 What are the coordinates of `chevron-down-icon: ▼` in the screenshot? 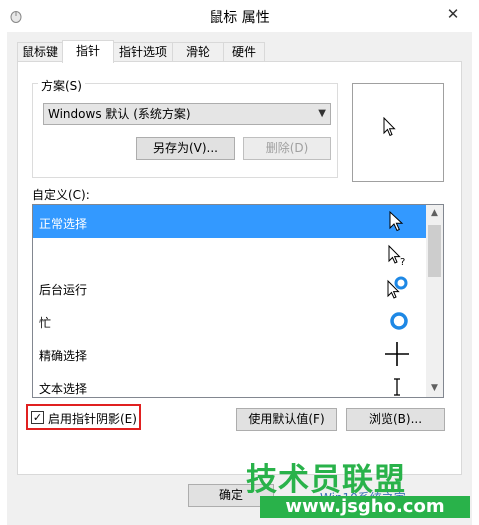 It's located at (322, 113).